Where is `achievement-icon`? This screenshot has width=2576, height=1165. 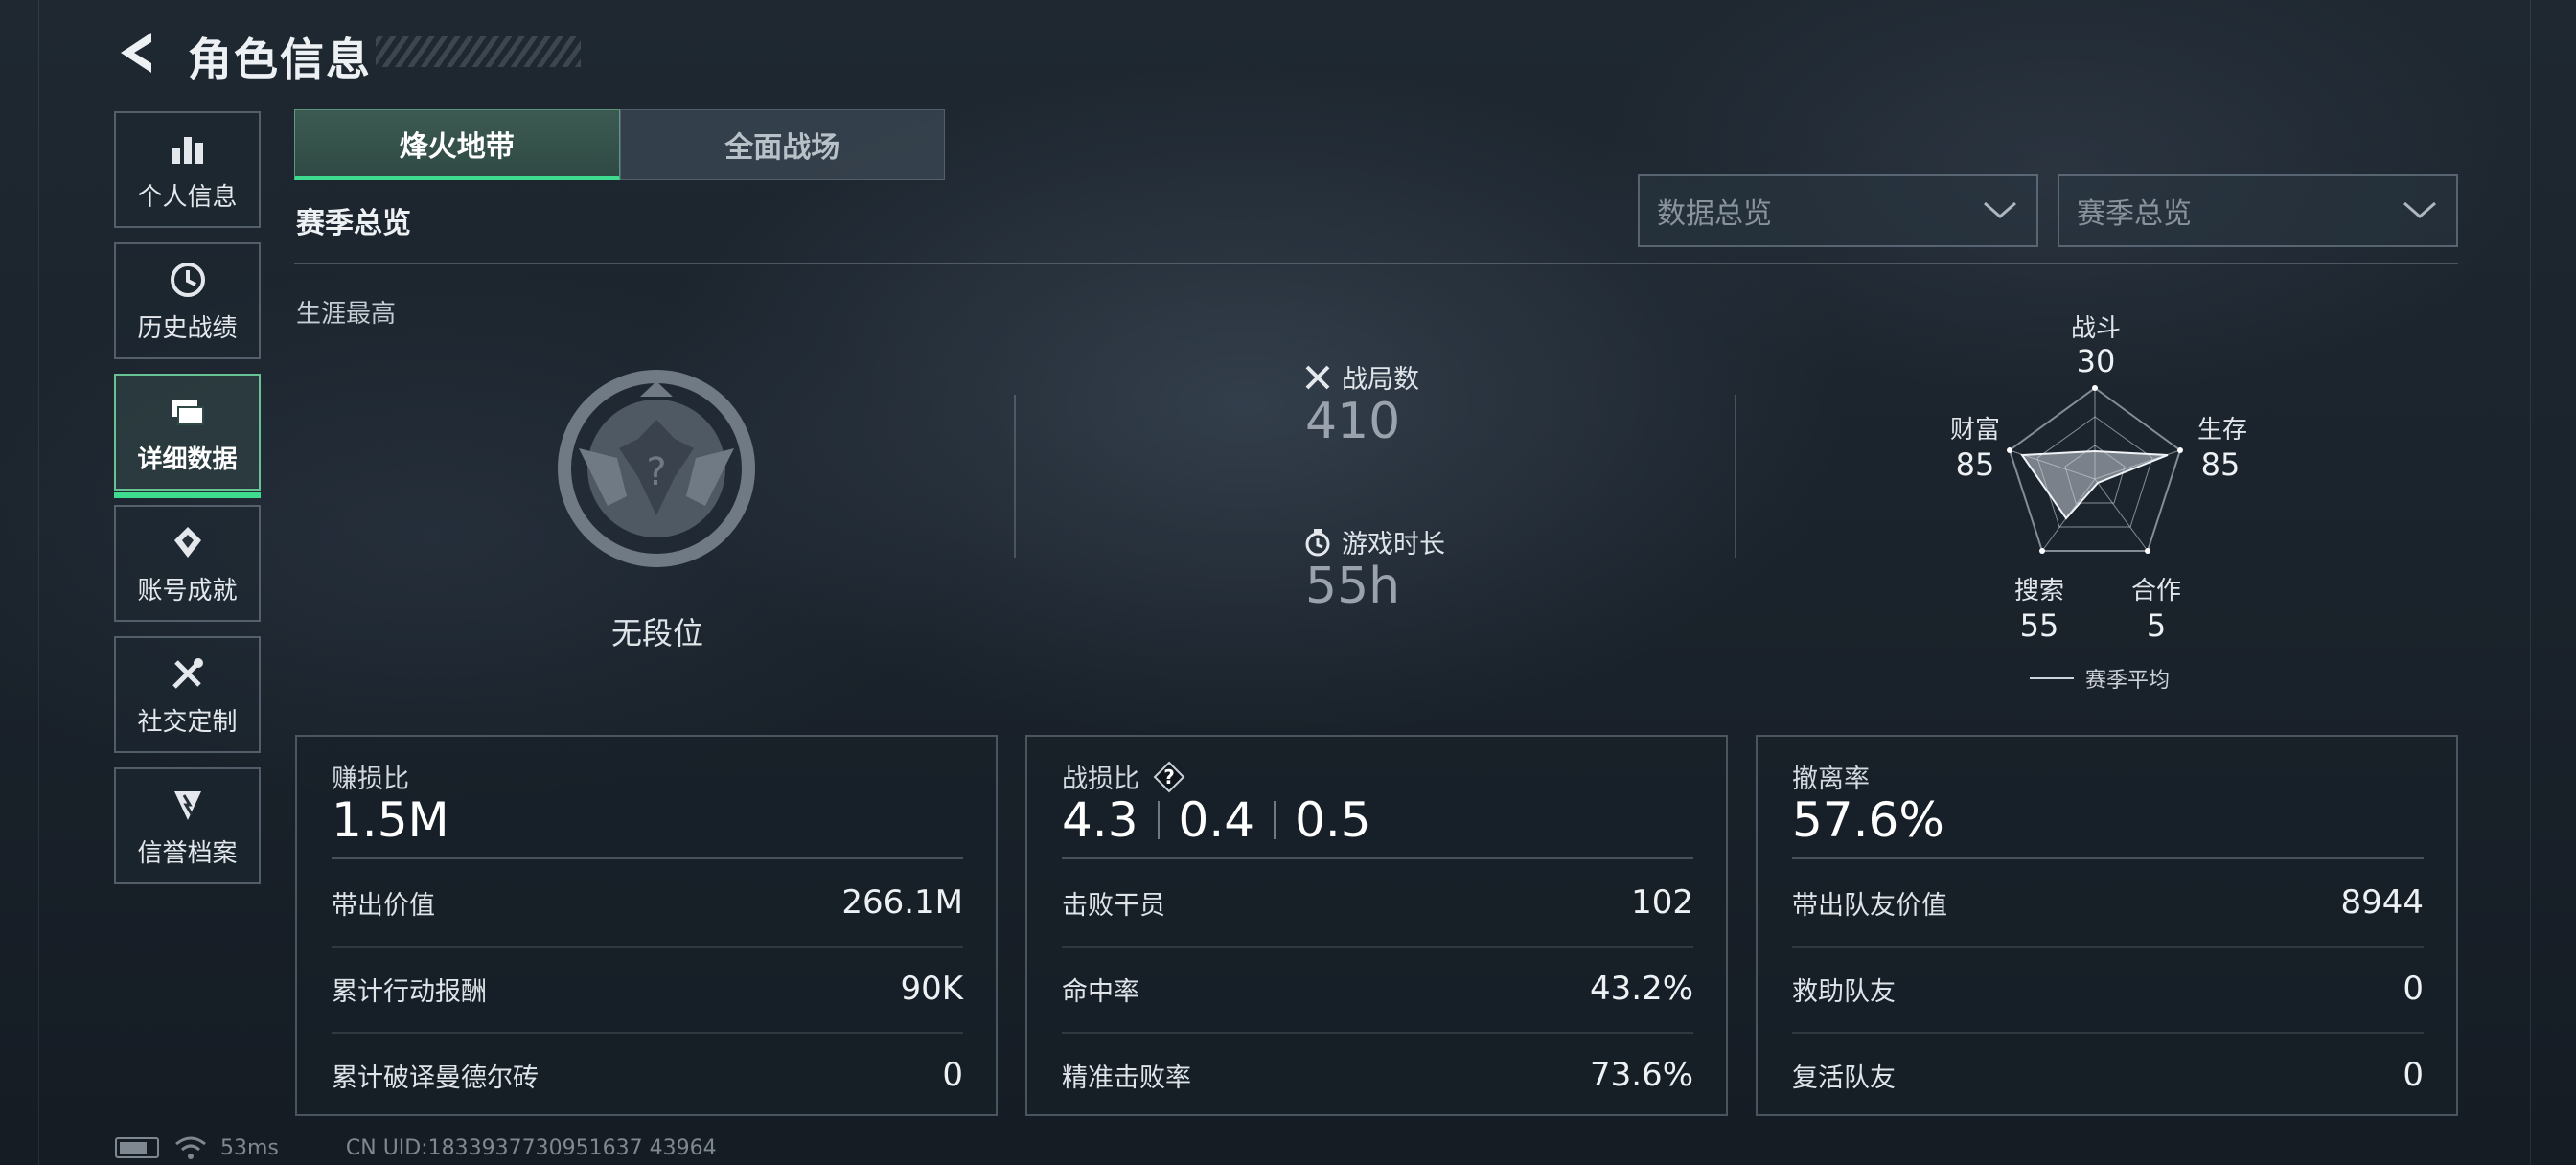 achievement-icon is located at coordinates (188, 542).